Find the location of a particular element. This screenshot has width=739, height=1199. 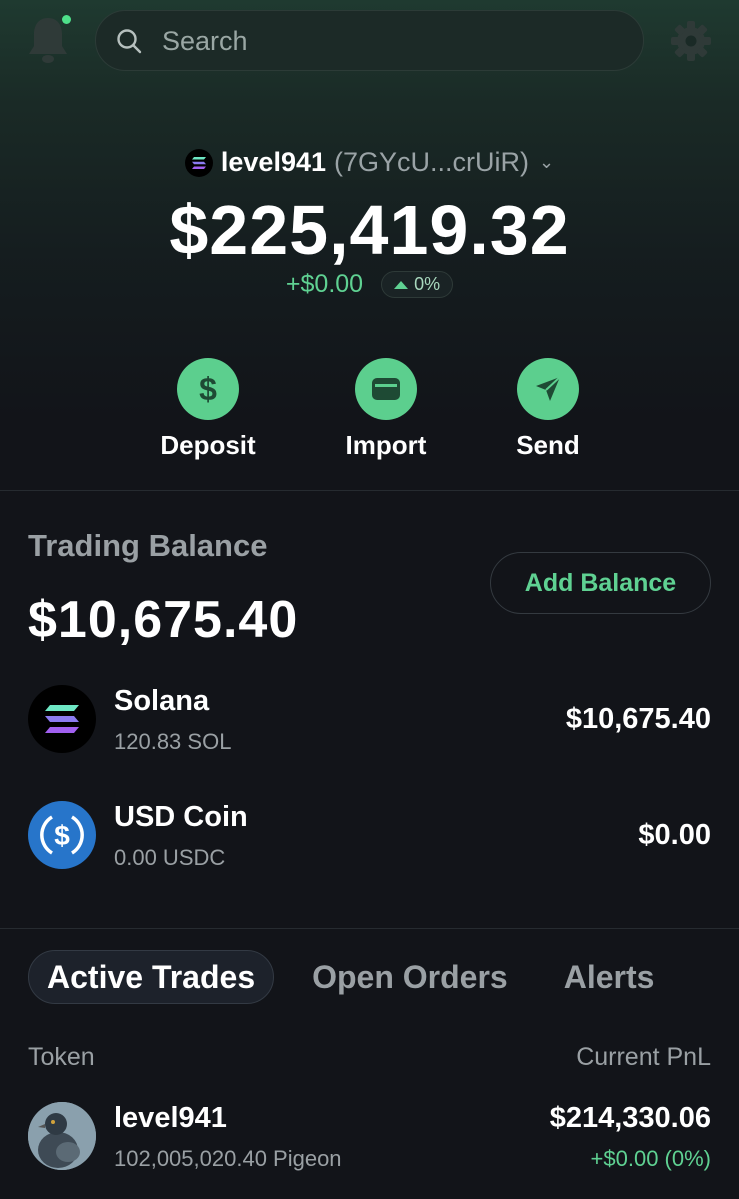

trading-balance-title: Trading Balance is located at coordinates (148, 545).